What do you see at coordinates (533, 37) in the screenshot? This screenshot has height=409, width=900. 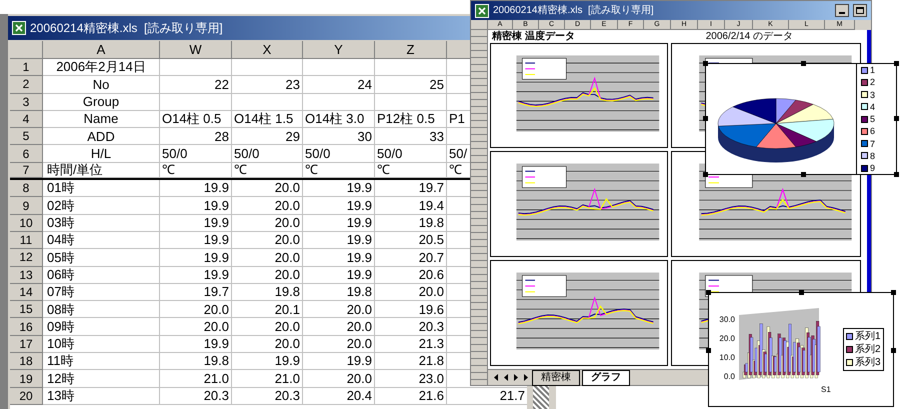 I see `sheet-heading: 精密棟 温度データ` at bounding box center [533, 37].